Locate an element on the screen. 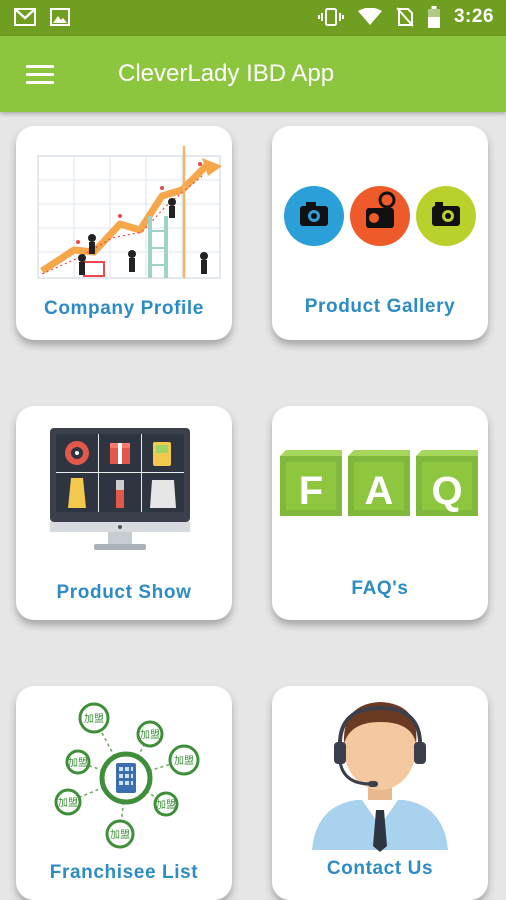 This screenshot has width=506, height=900. product-show-card: Product Show is located at coordinates (124, 513).